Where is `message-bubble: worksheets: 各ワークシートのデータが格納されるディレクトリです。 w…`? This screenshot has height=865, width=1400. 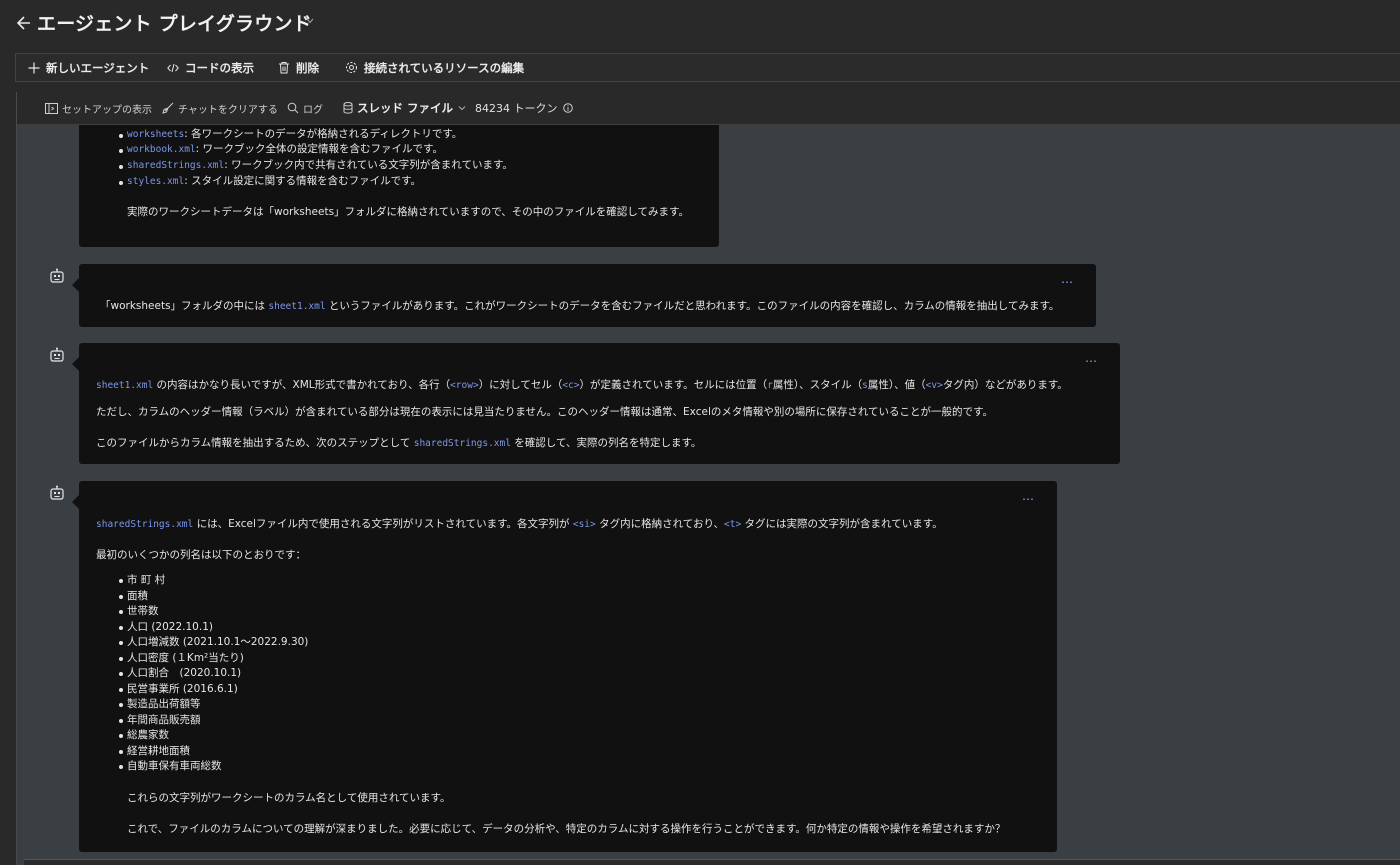 message-bubble: worksheets: 各ワークシートのデータが格納されるディレクトリです。 w… is located at coordinates (399, 186).